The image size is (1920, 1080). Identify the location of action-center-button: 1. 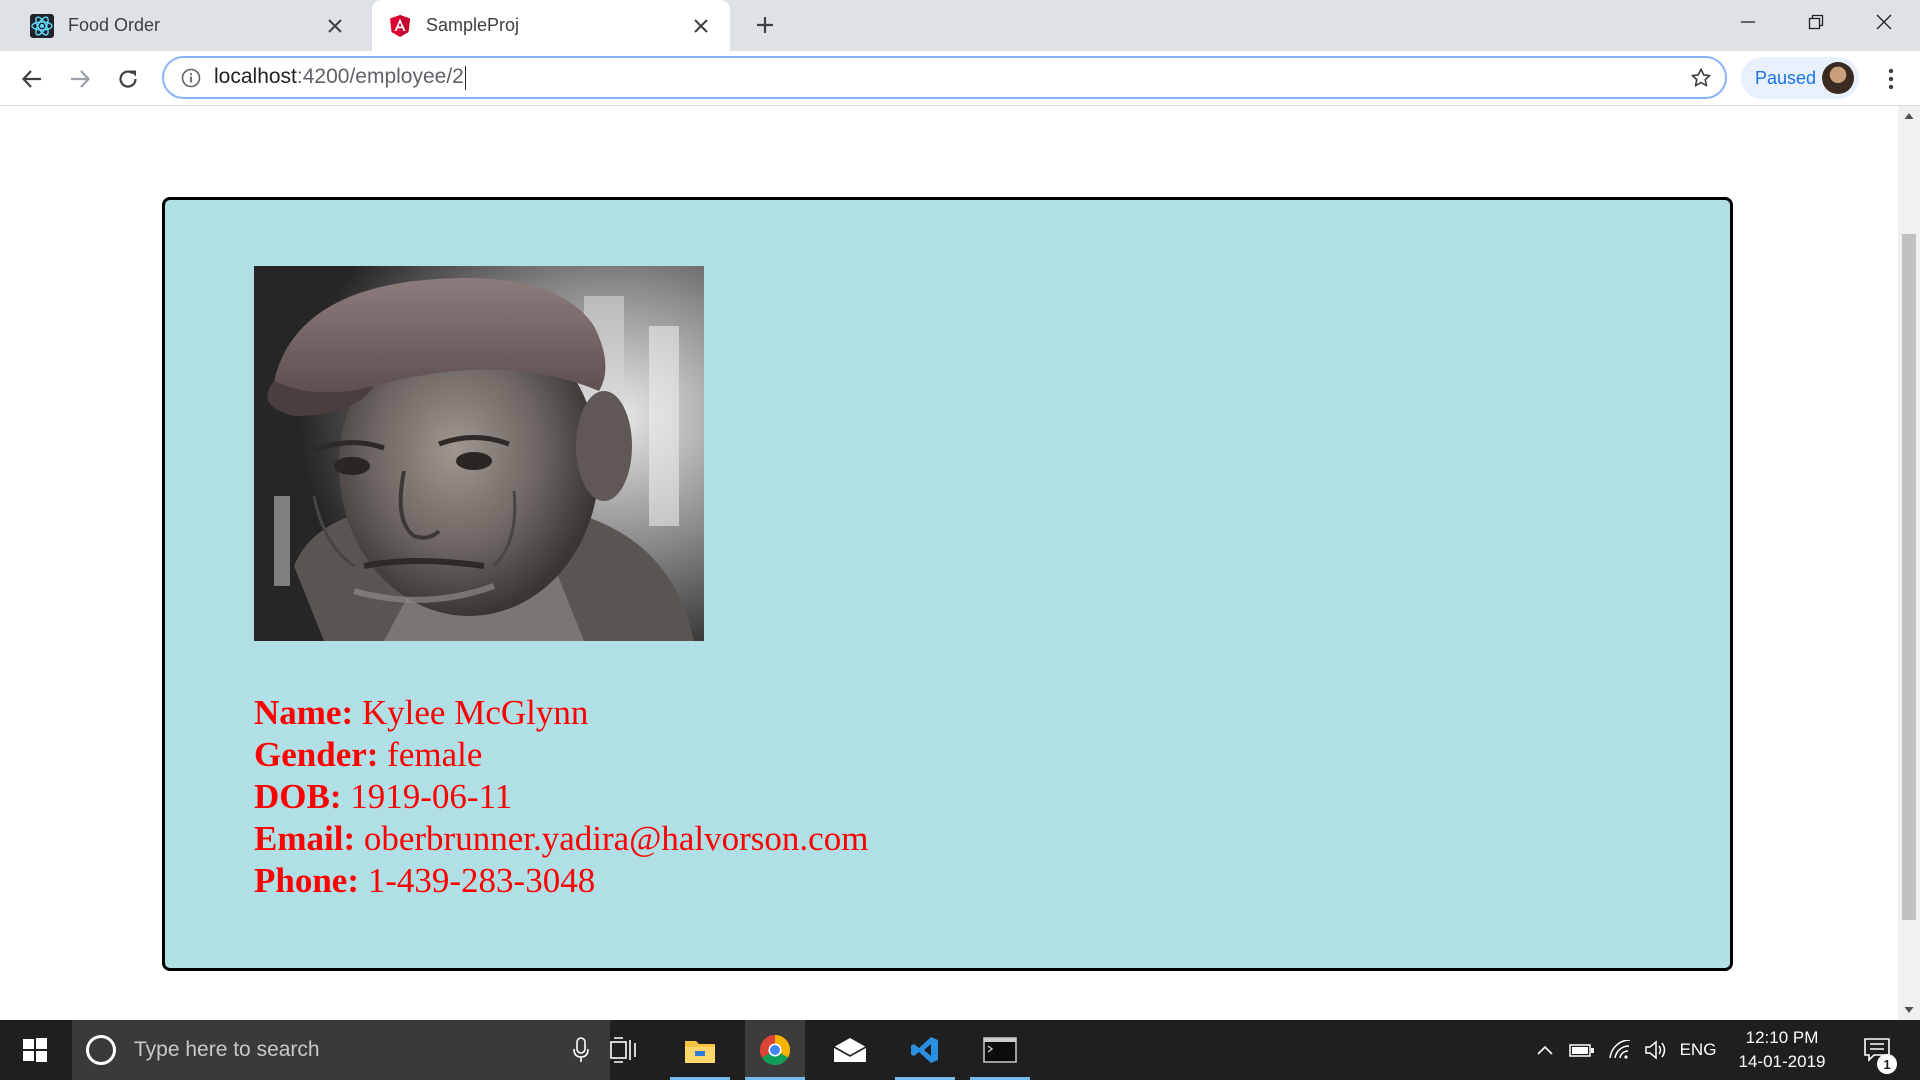
(1877, 1050).